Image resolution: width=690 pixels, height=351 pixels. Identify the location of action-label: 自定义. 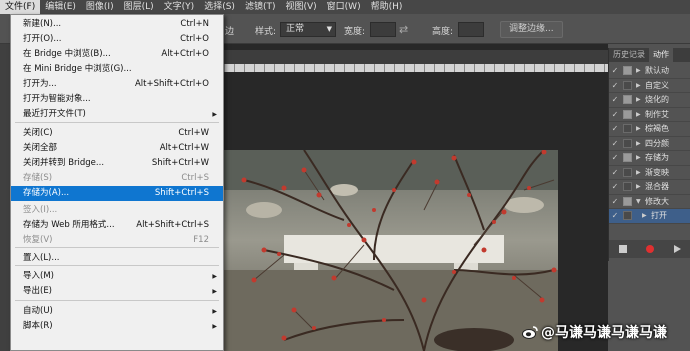
(657, 85).